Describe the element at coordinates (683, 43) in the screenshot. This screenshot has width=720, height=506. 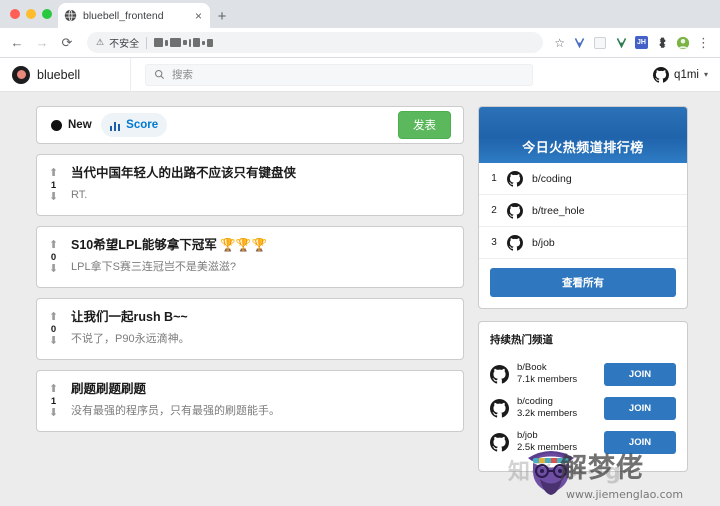
I see `profile-avatar-icon` at that location.